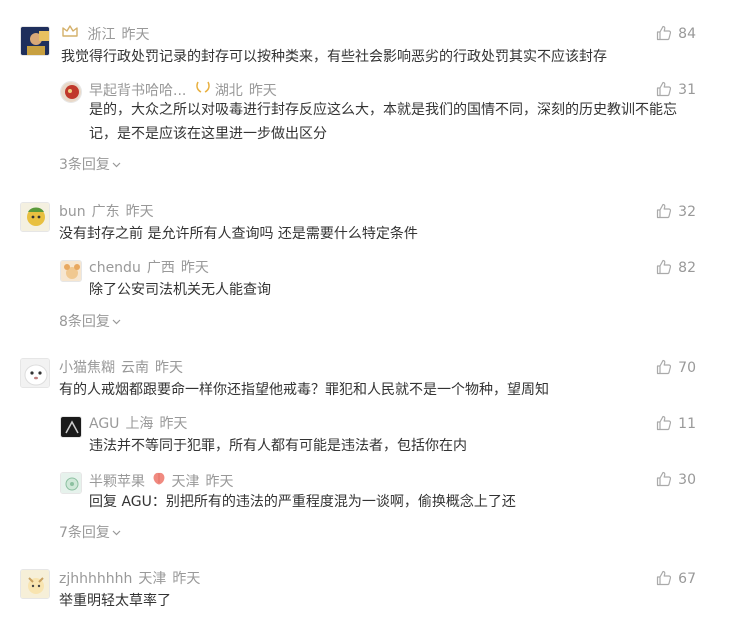 The width and height of the screenshot is (747, 632). I want to click on user-nickname: chendu, so click(115, 268).